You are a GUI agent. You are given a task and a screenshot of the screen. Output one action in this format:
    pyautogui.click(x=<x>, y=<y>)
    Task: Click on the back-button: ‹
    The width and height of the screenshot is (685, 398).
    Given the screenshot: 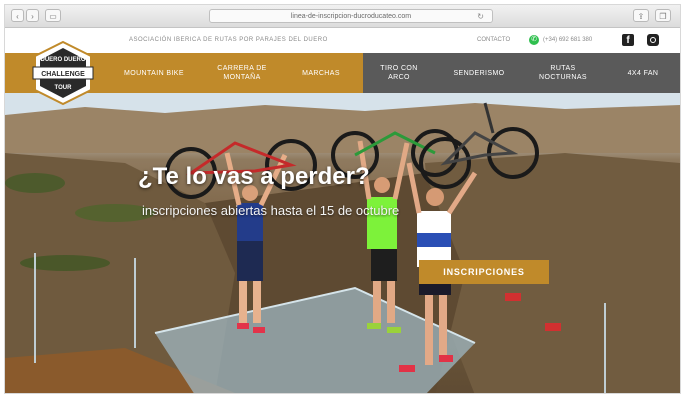 What is the action you would take?
    pyautogui.click(x=17, y=15)
    